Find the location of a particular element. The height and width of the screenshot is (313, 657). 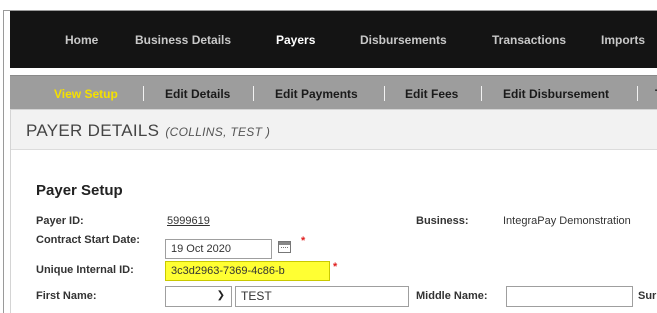

subnav-view-setup: View Setup is located at coordinates (86, 94).